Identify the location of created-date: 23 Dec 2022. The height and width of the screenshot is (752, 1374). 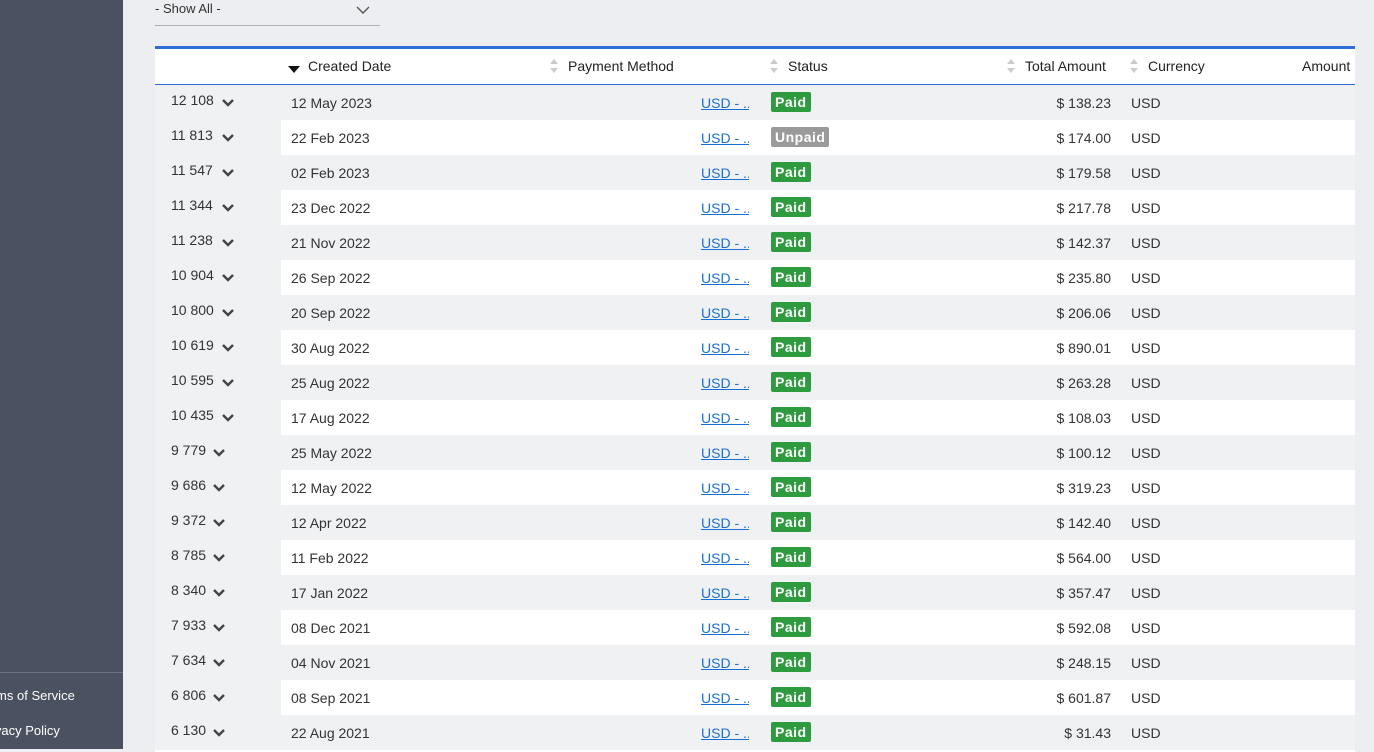
(331, 208).